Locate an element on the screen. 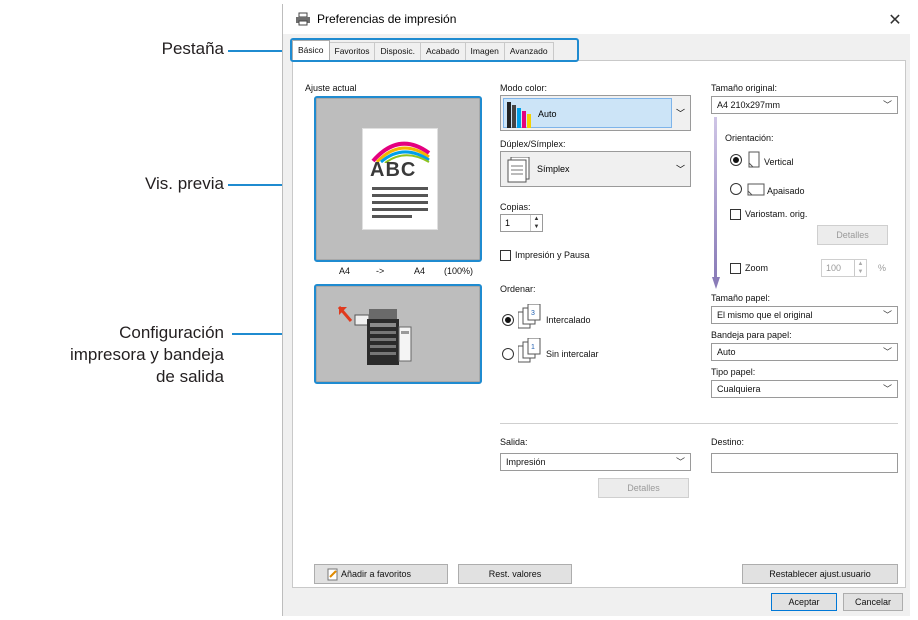 This screenshot has height=620, width=918. callout-config-line2: impresora y bandeja is located at coordinates (146, 354).